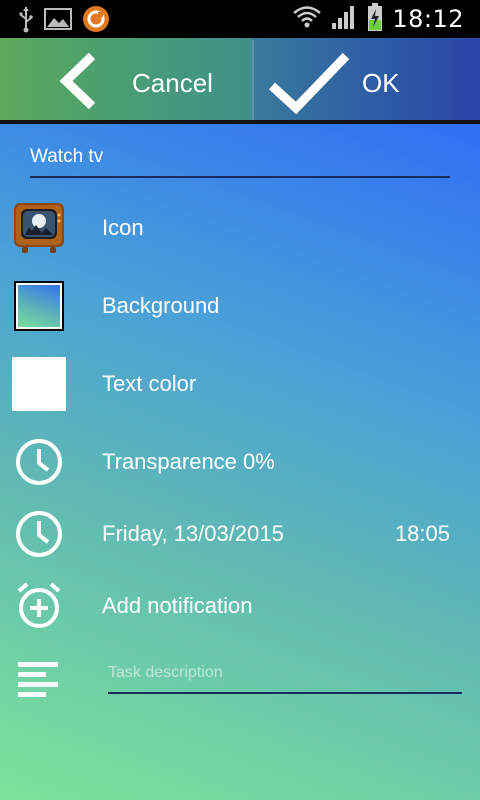 The height and width of the screenshot is (800, 480). What do you see at coordinates (149, 383) in the screenshot?
I see `text-color-row-label: Text color` at bounding box center [149, 383].